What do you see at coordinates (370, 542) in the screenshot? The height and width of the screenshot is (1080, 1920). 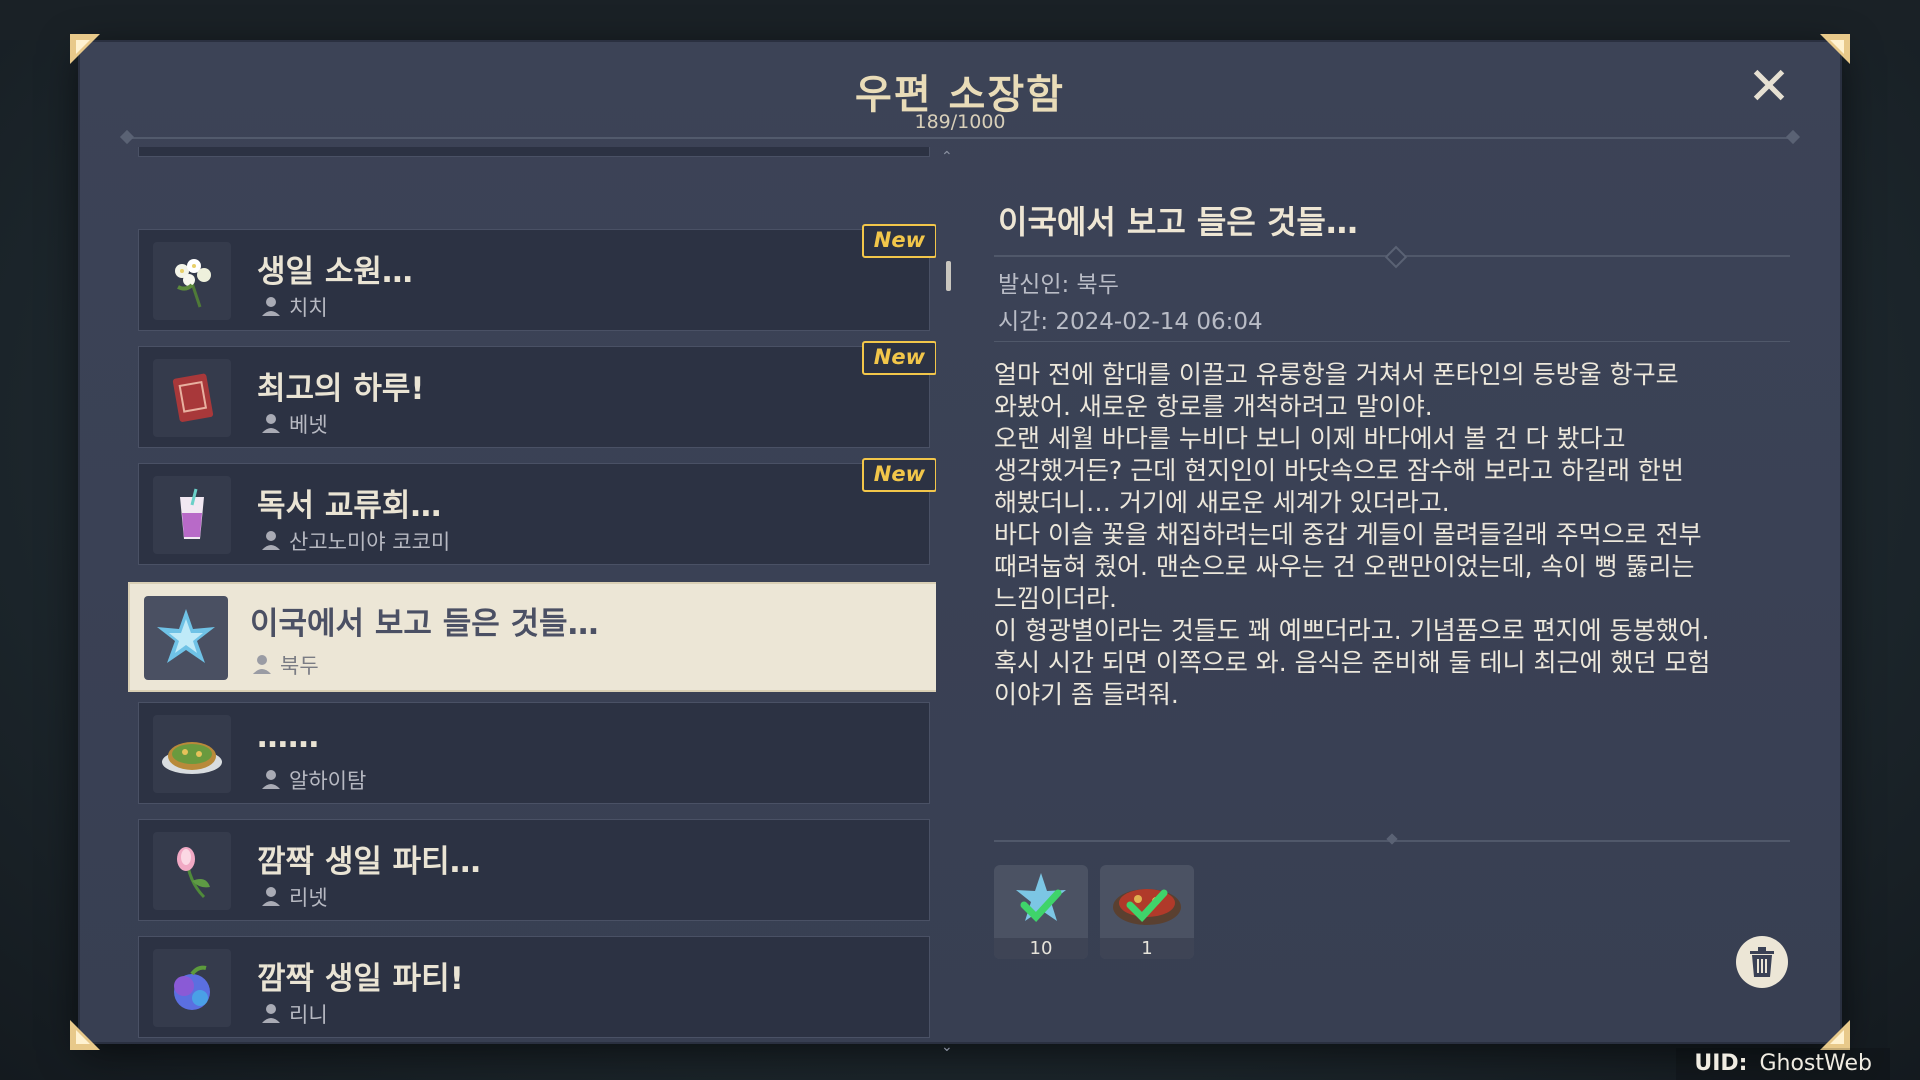 I see `mail-sender: 산고노미야 코코미` at bounding box center [370, 542].